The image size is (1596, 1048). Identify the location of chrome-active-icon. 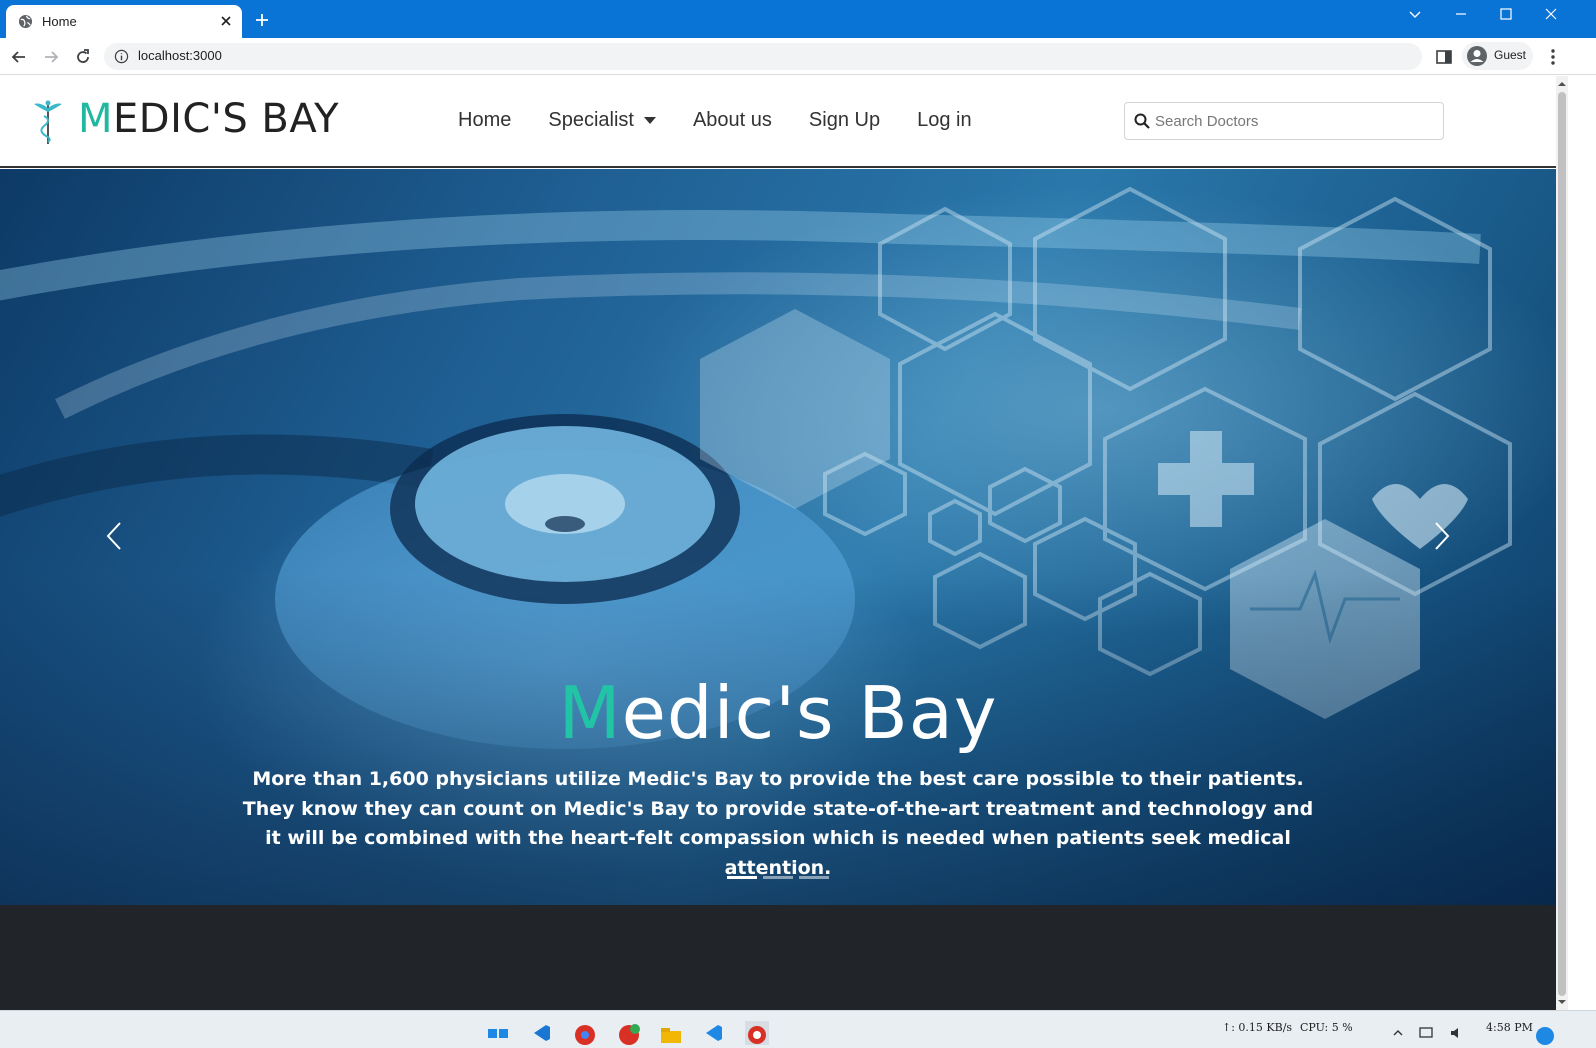
(757, 1033).